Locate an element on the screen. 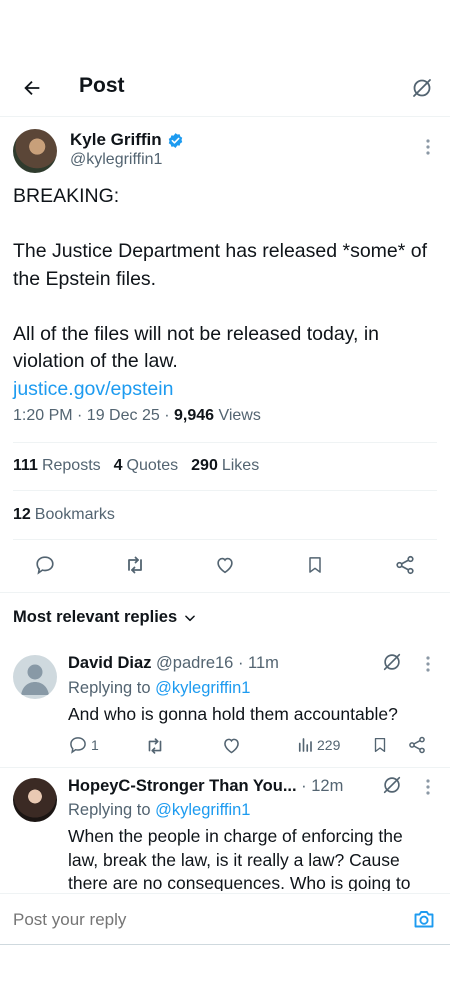  engagement-stats: 111 Reposts 4 Quotes 290 Likes is located at coordinates (136, 466).